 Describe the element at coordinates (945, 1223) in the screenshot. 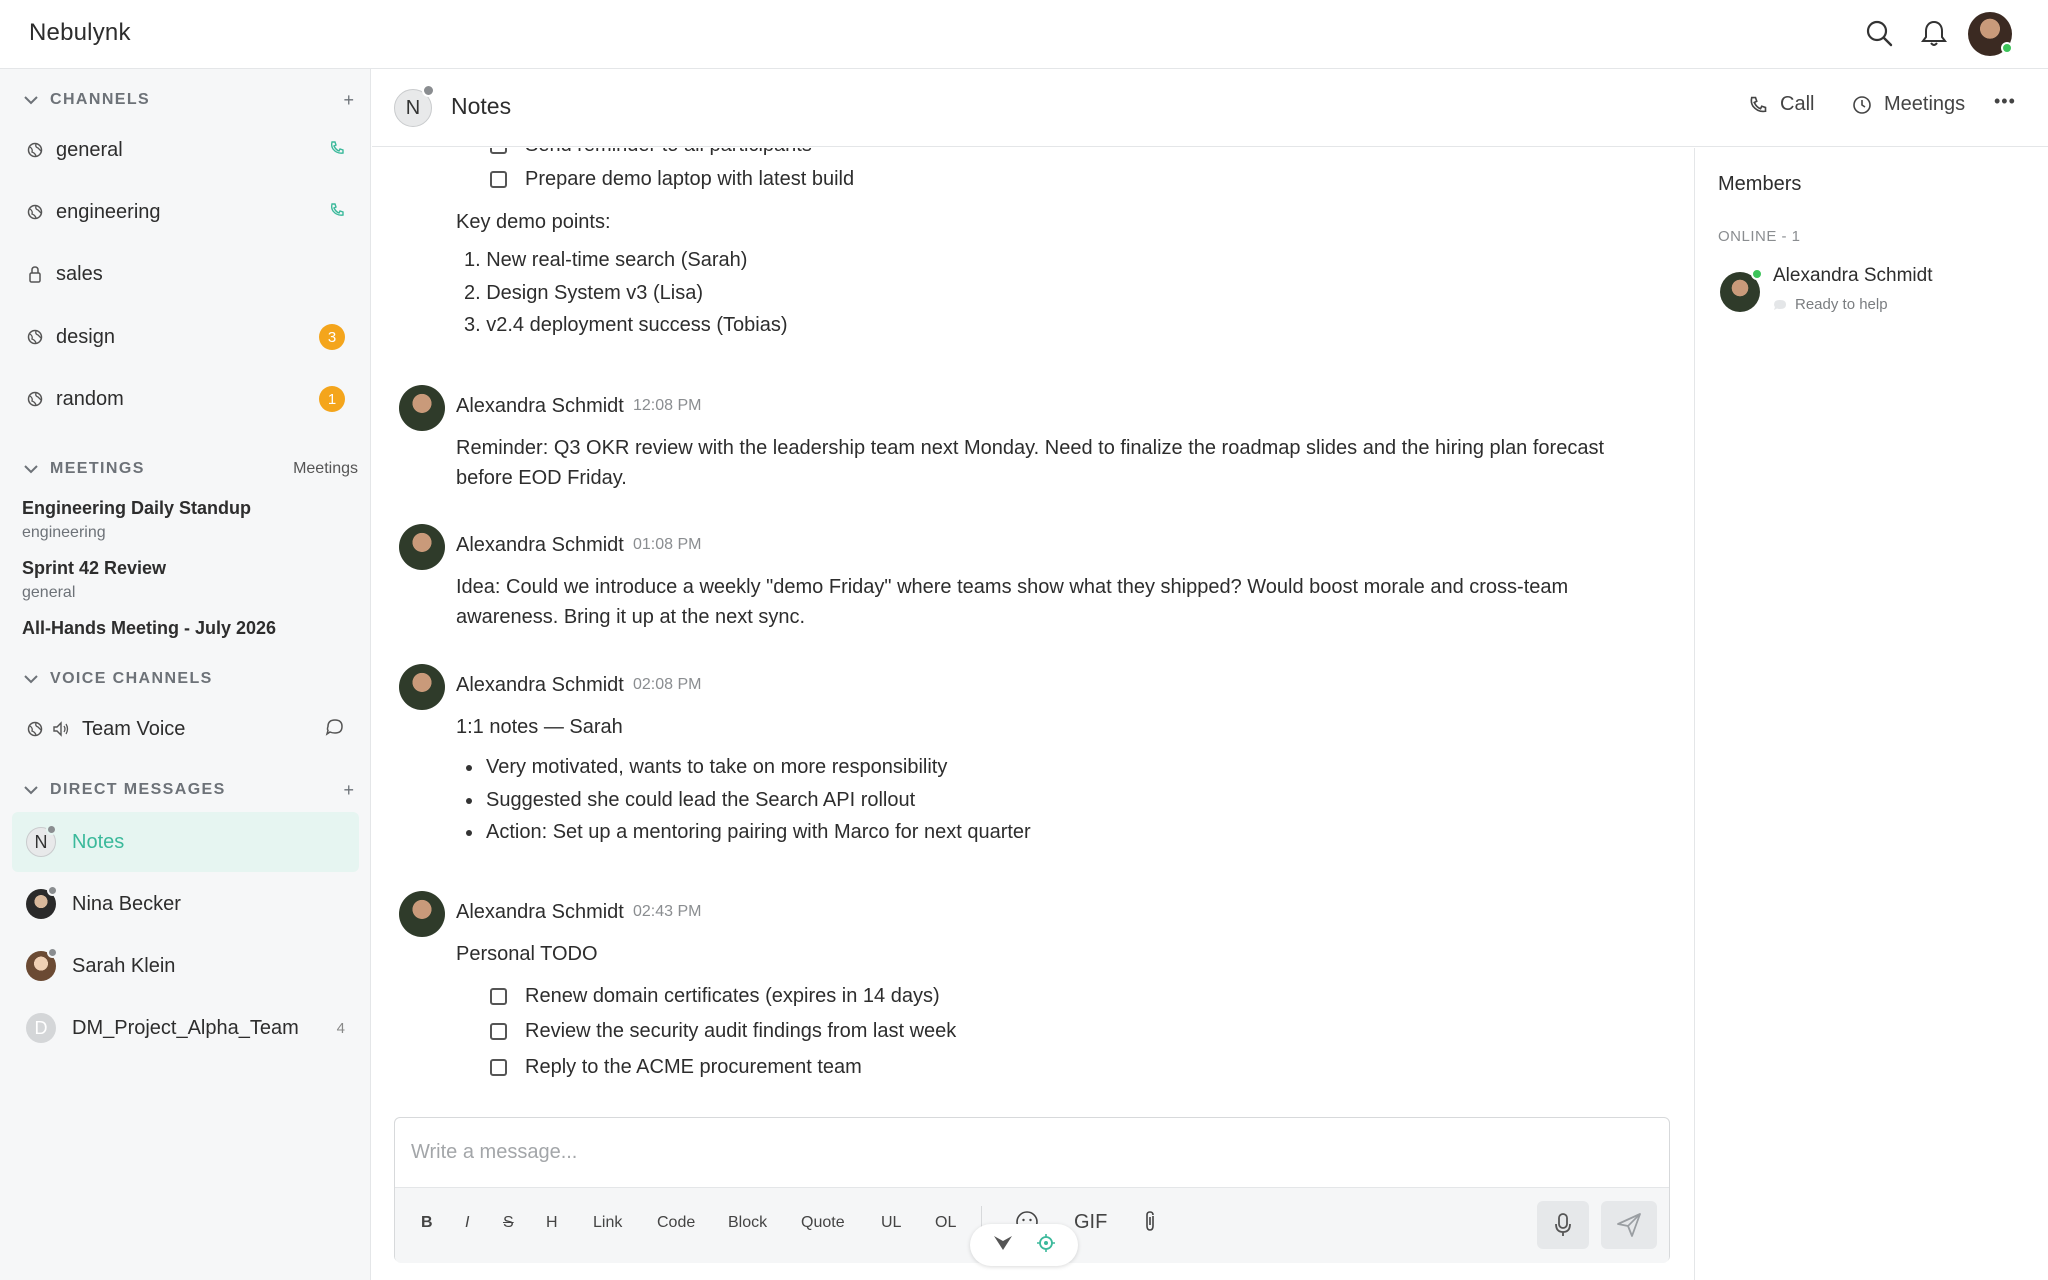

I see `numbered-list-button: OL` at that location.